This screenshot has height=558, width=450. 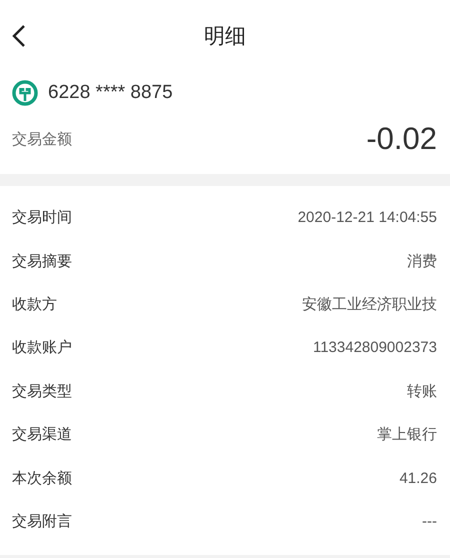 What do you see at coordinates (42, 348) in the screenshot?
I see `detail-label: 收款账户` at bounding box center [42, 348].